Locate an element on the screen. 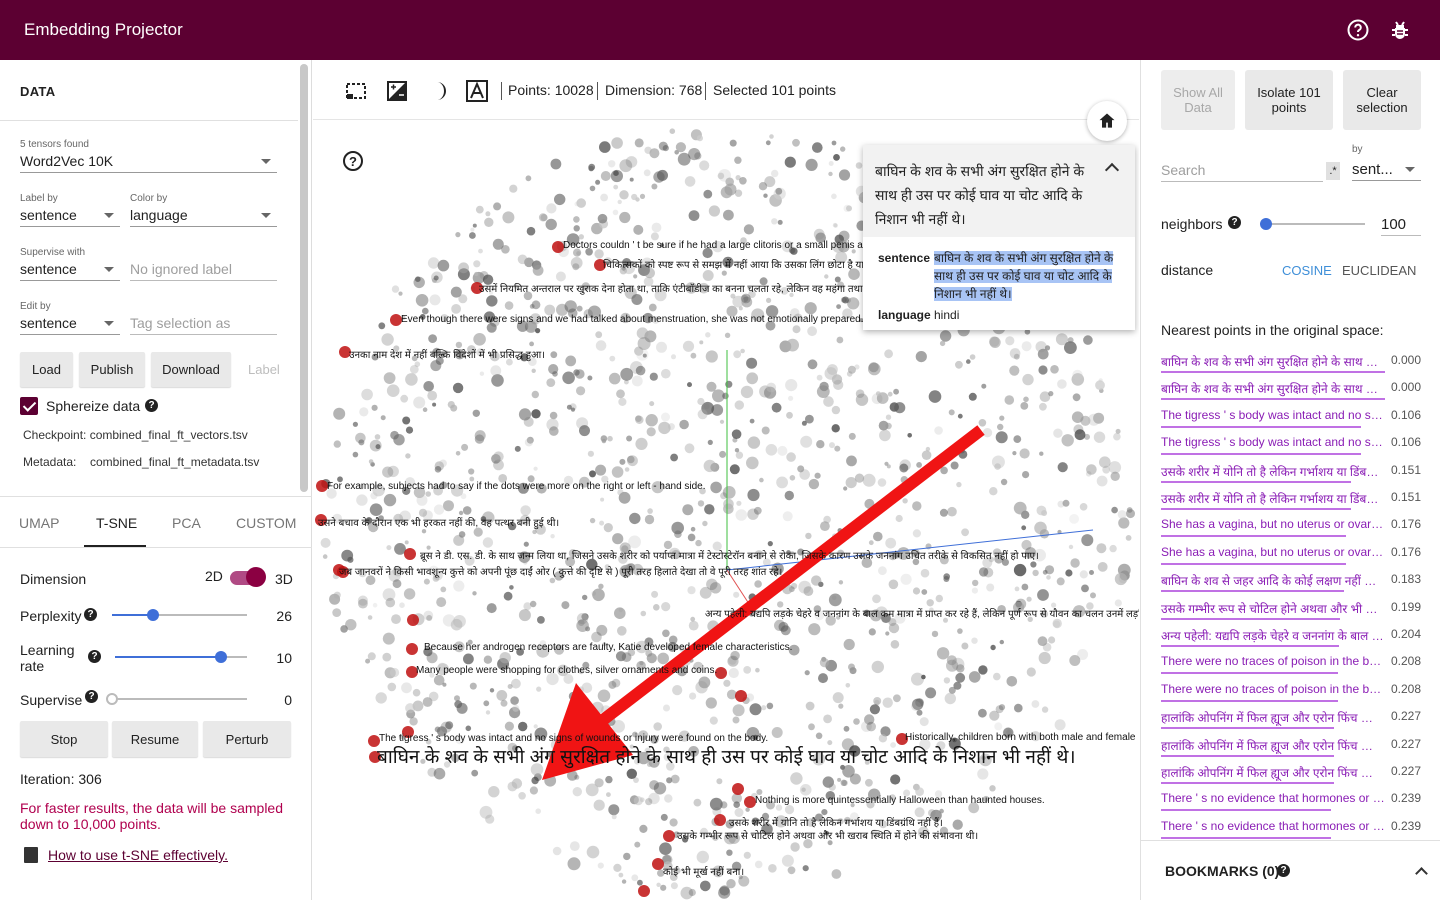  night-mode-icon is located at coordinates (397, 91).